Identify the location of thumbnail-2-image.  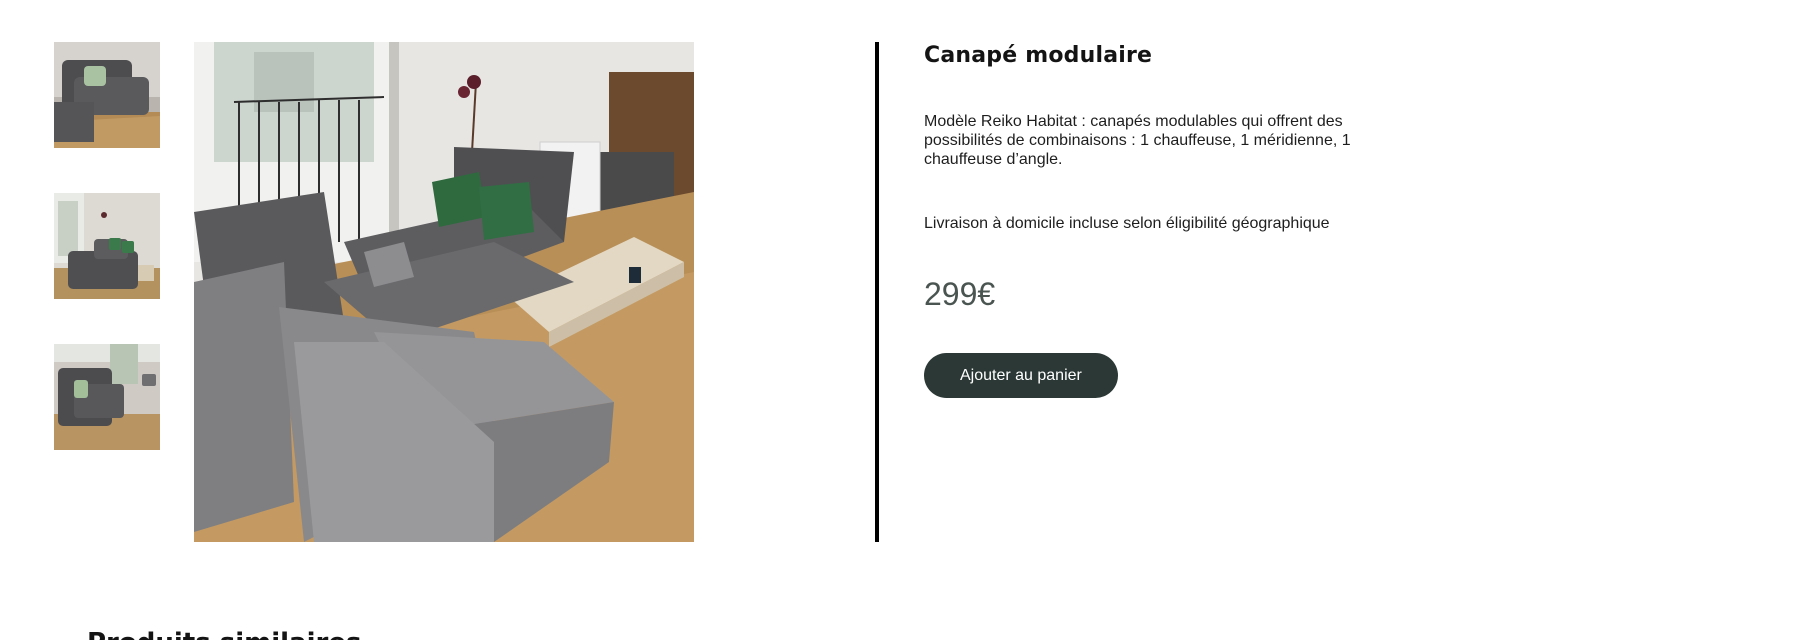
(107, 246).